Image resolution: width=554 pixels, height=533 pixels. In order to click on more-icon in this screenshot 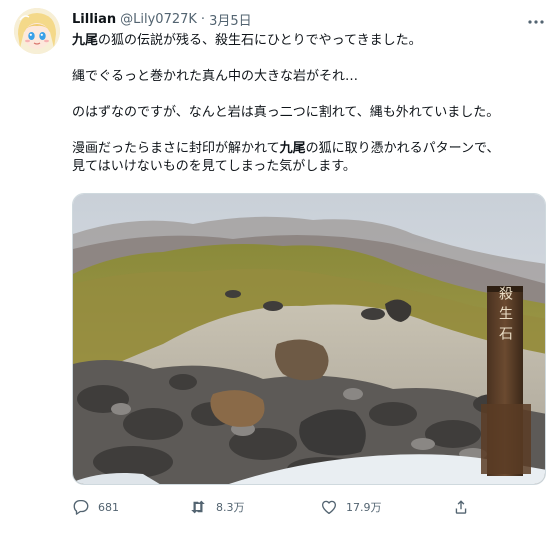, I will do `click(536, 19)`.